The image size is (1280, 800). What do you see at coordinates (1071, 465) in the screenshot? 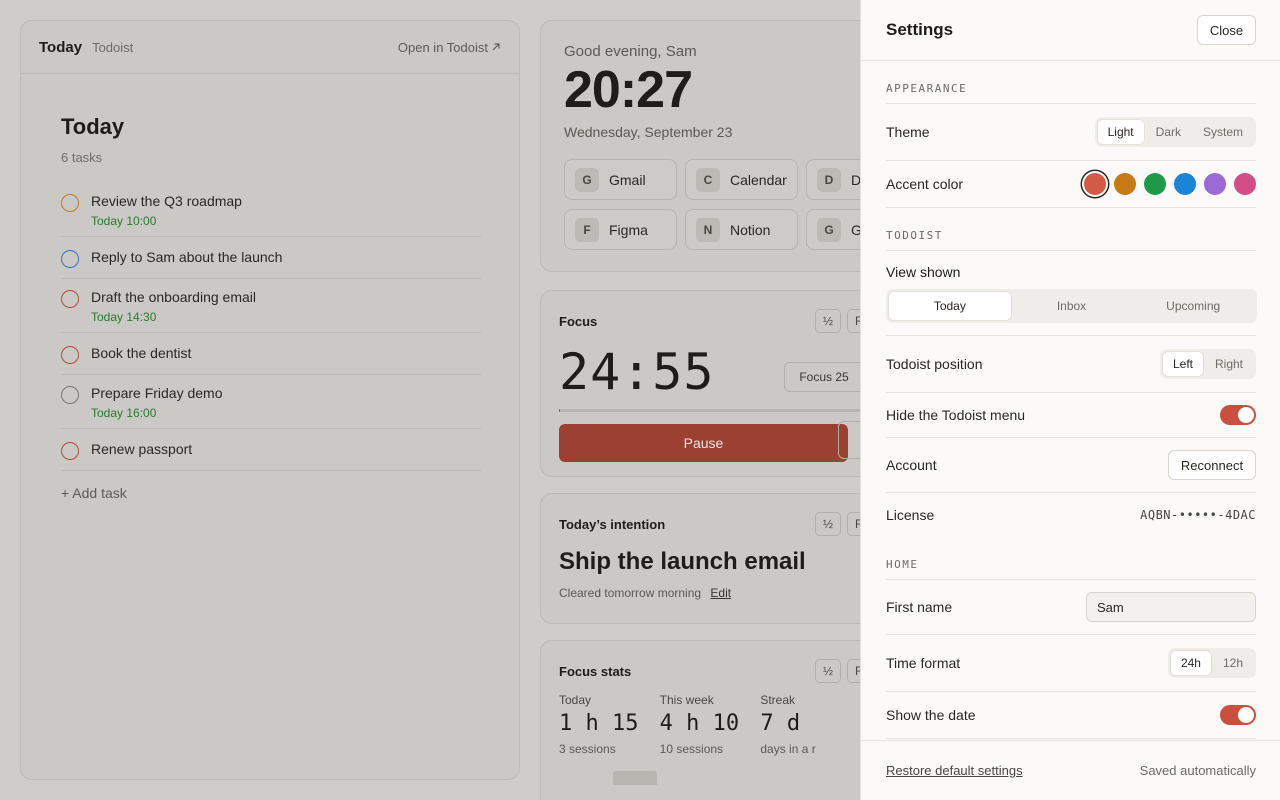
I see `account-row: Account Reconnect` at bounding box center [1071, 465].